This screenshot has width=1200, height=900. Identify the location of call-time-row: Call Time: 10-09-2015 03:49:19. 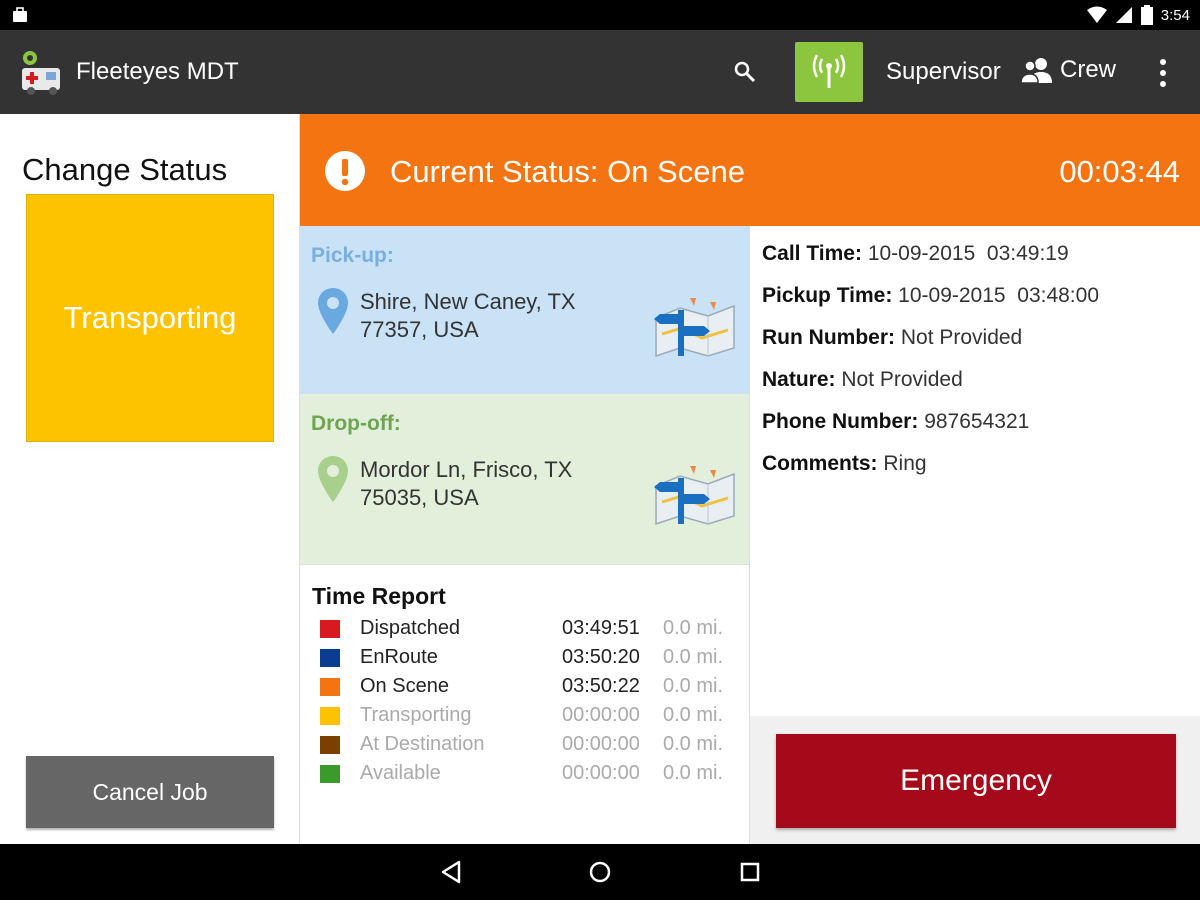
(915, 254).